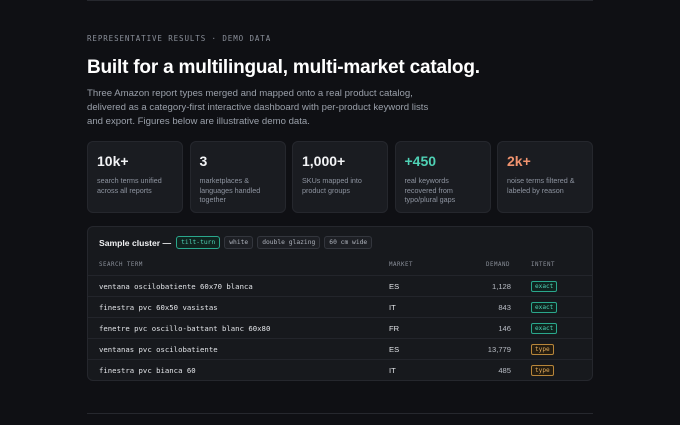 The height and width of the screenshot is (425, 680). Describe the element at coordinates (147, 370) in the screenshot. I see `search-term-cell: finestra pvc bianca 60` at that location.